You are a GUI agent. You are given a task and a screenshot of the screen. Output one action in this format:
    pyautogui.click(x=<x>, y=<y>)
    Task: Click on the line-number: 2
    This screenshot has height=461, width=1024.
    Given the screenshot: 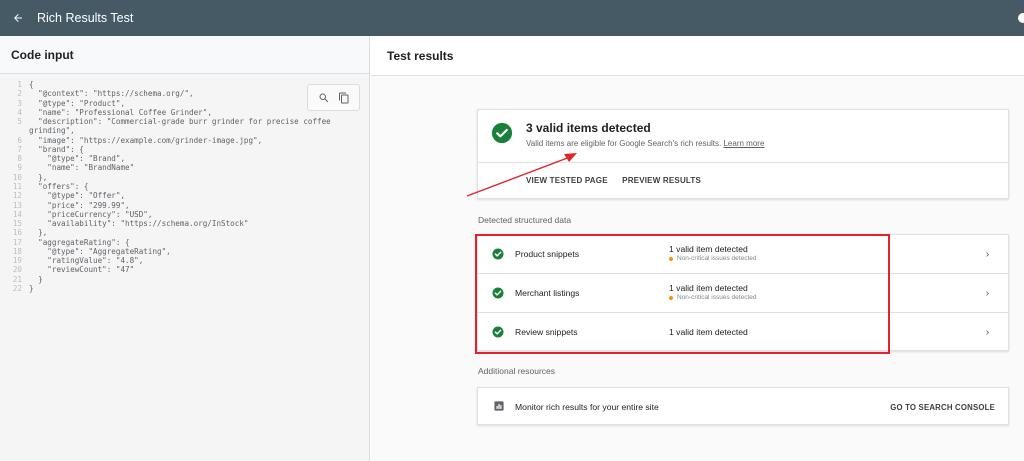 What is the action you would take?
    pyautogui.click(x=19, y=94)
    